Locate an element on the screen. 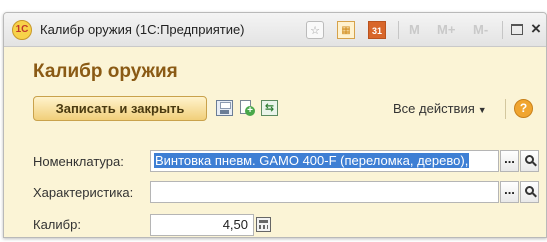 The height and width of the screenshot is (242, 547). characteristic-label: Характеристика: is located at coordinates (83, 192).